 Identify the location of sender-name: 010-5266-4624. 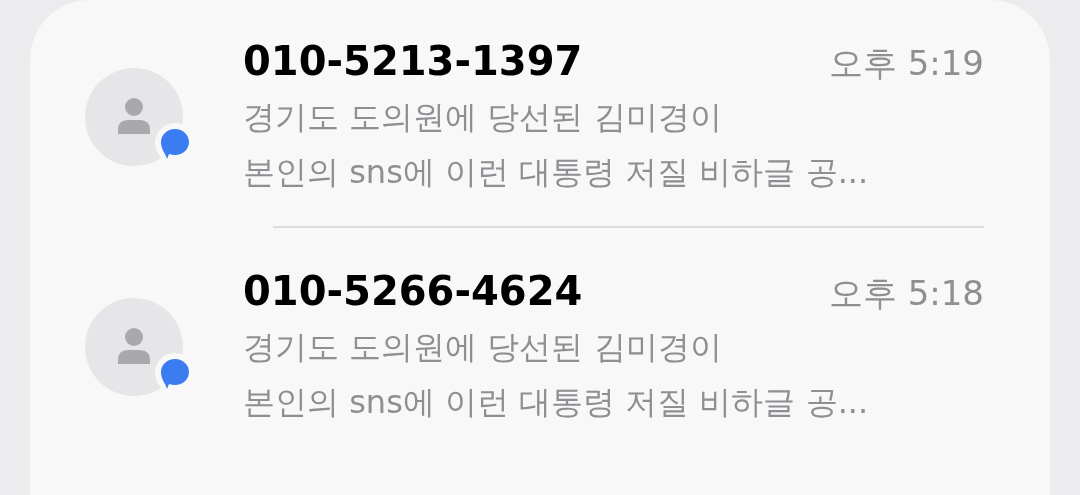
(413, 291).